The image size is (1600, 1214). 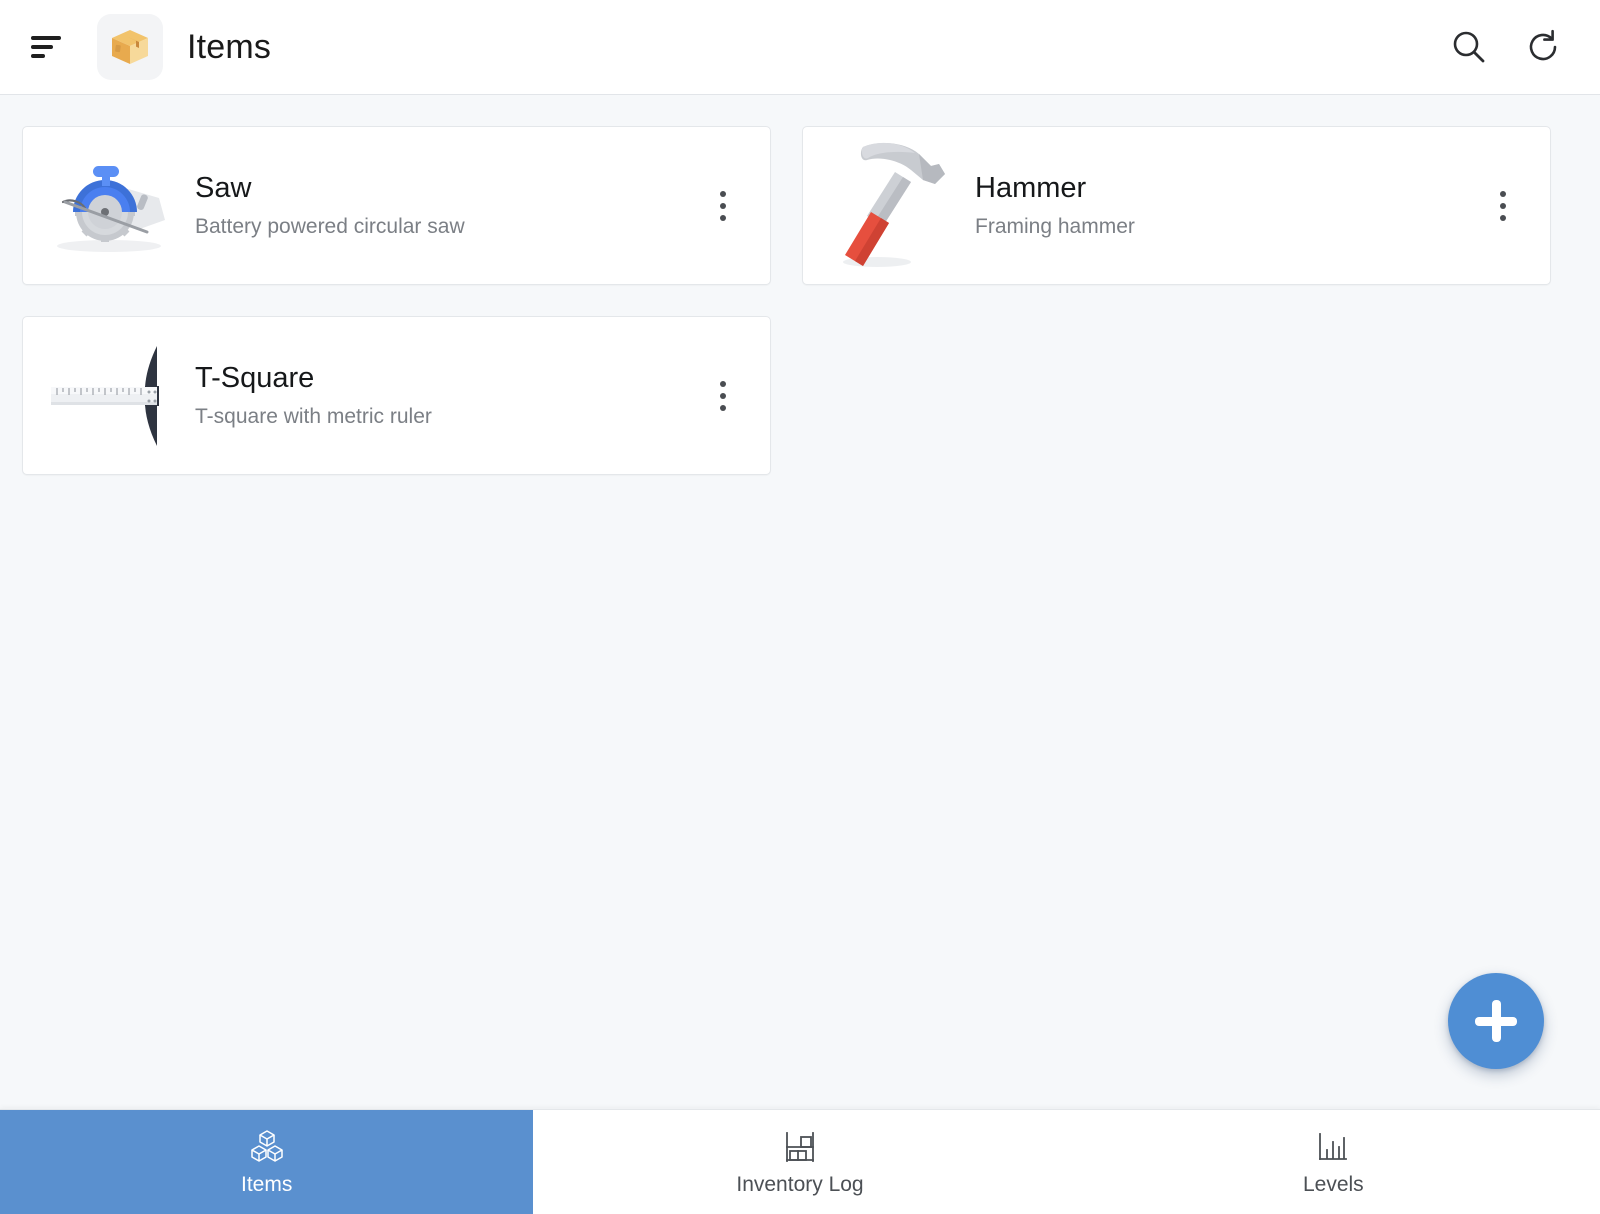 I want to click on search-button, so click(x=1469, y=47).